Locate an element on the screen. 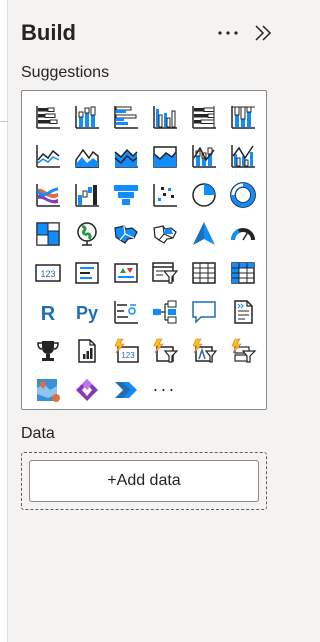 Image resolution: width=320 pixels, height=642 pixels. ribbon-chart-icon is located at coordinates (47, 195).